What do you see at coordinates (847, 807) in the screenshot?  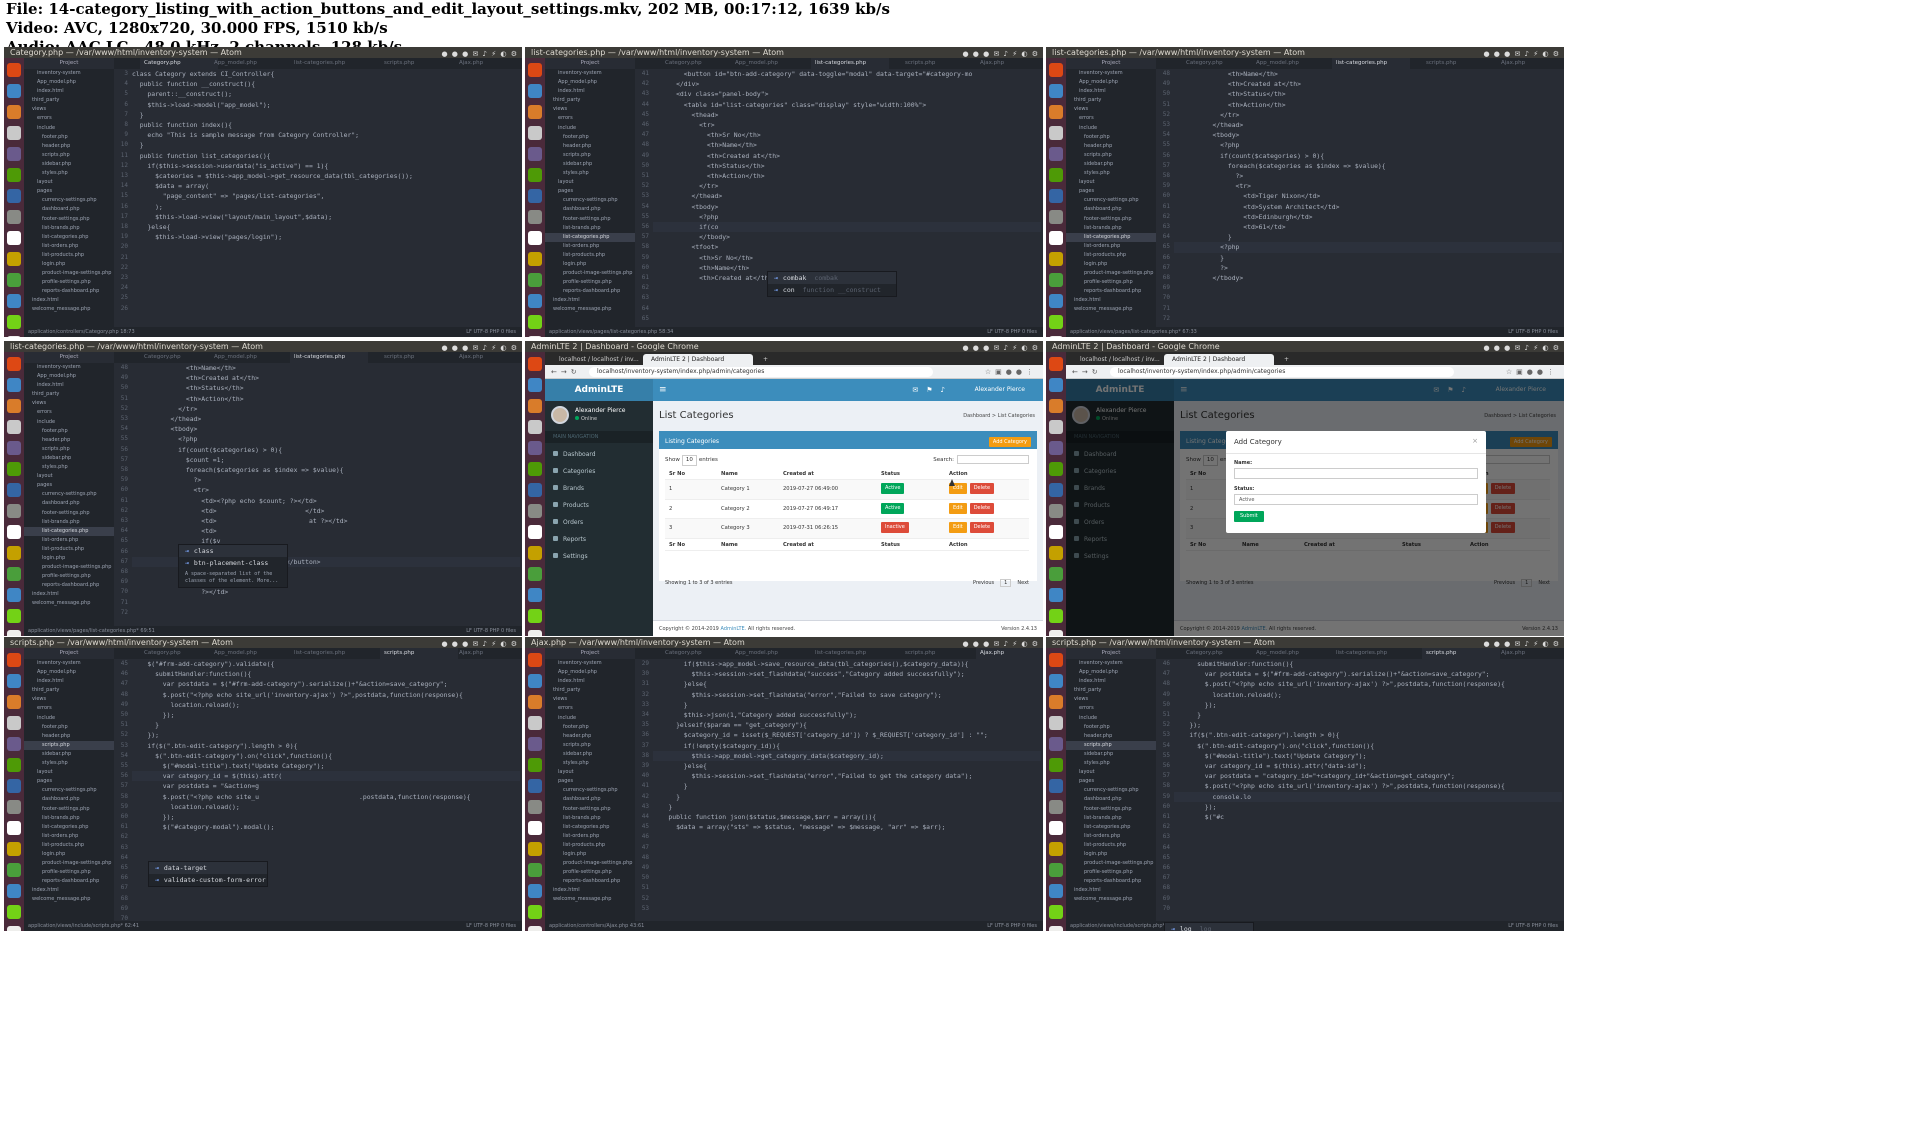 I see `code-line: }` at bounding box center [847, 807].